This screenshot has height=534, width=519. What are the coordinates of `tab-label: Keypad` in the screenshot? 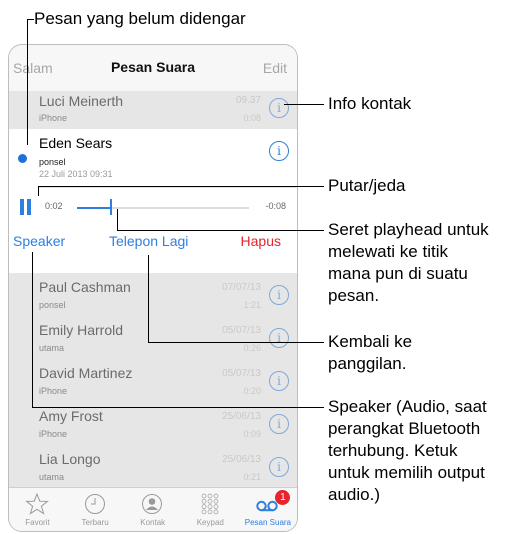 It's located at (210, 522).